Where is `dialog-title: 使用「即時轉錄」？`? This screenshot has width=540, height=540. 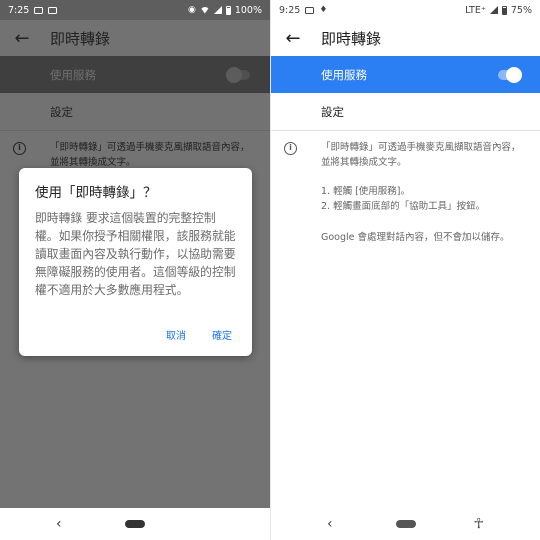 dialog-title: 使用「即時轉錄」？ is located at coordinates (96, 193).